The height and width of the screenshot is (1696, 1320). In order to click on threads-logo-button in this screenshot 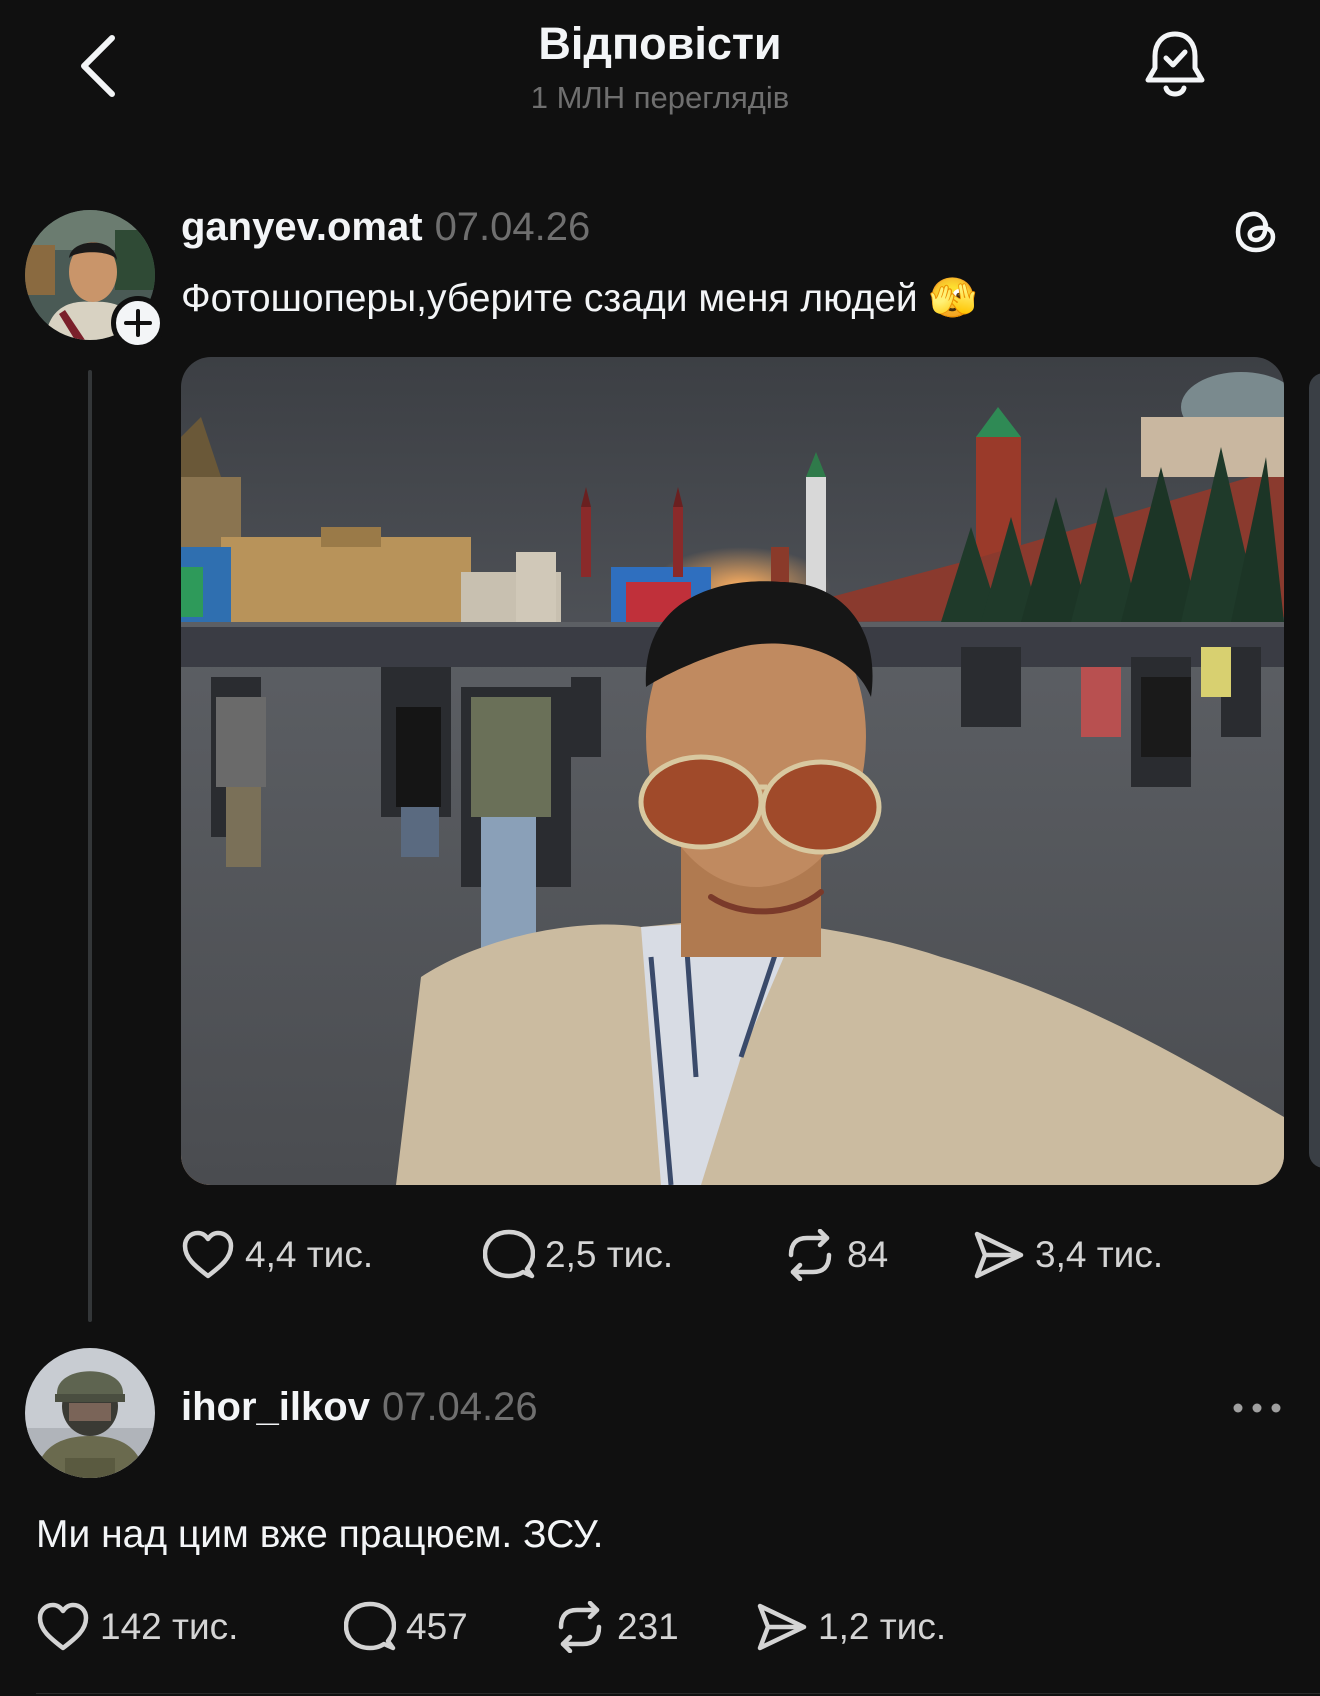, I will do `click(1256, 231)`.